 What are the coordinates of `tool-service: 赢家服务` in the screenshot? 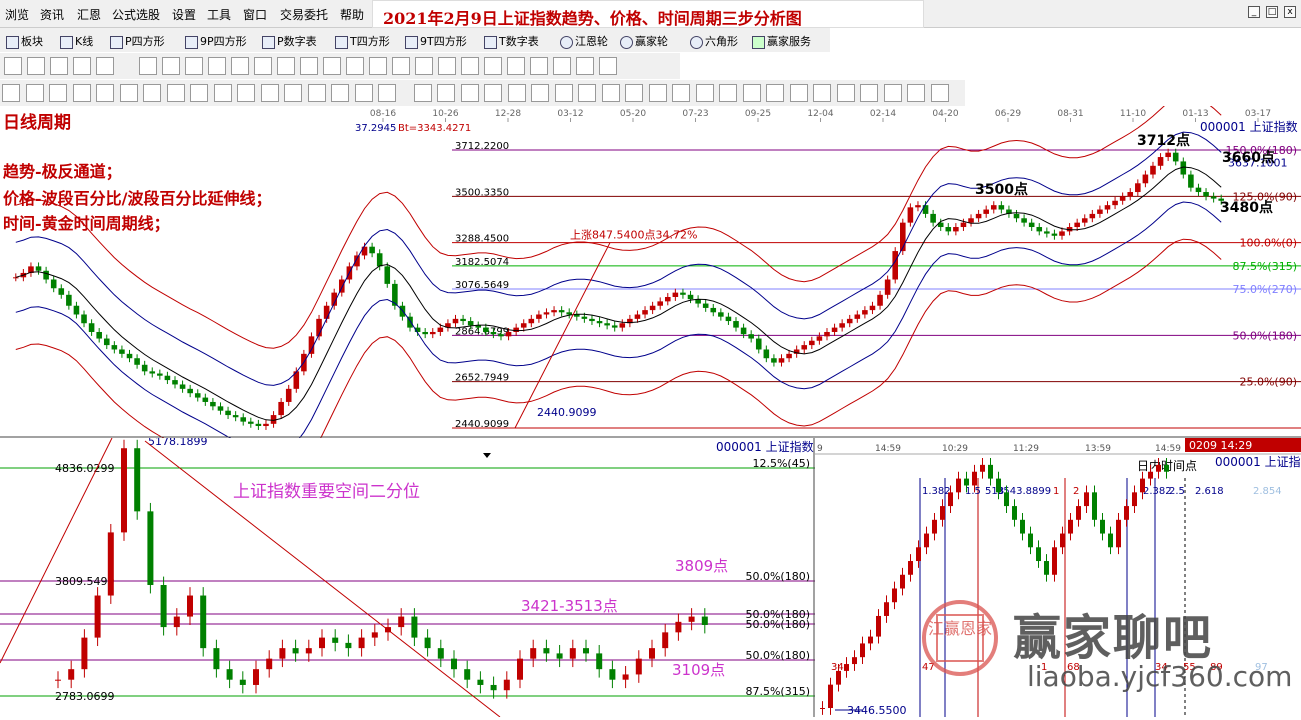 It's located at (781, 41).